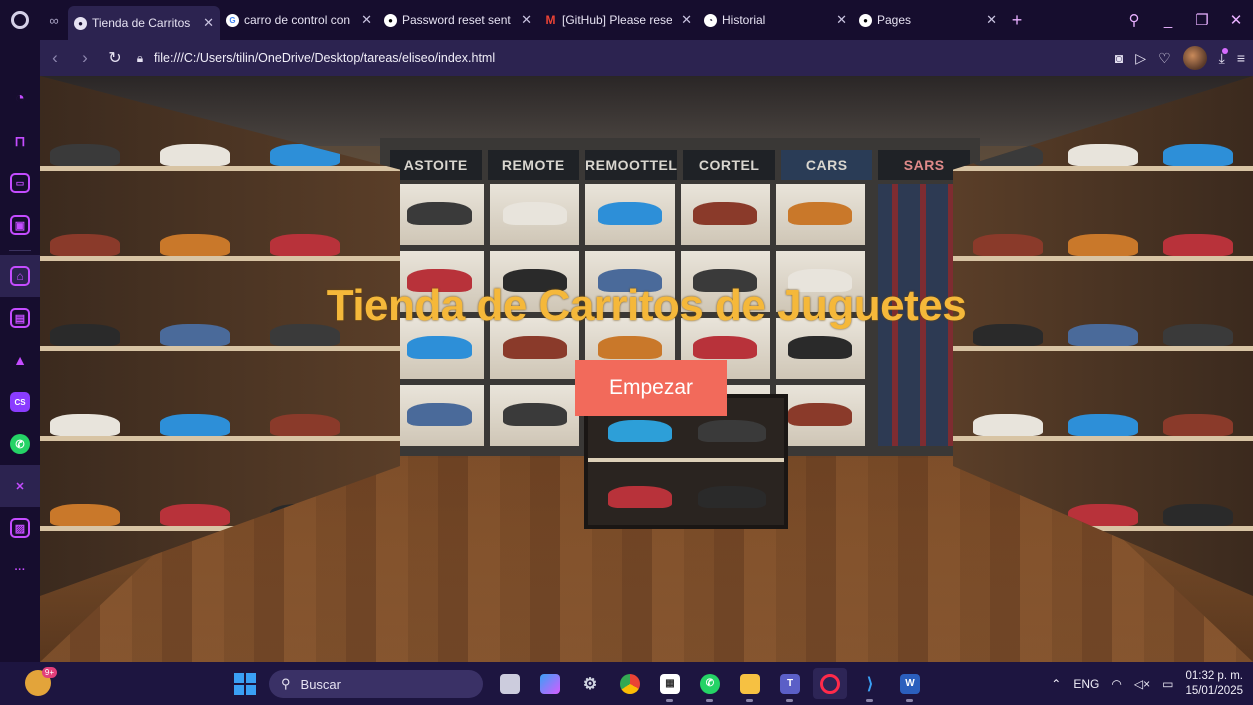 This screenshot has height=705, width=1253. I want to click on volume-icon: ◁×, so click(1142, 684).